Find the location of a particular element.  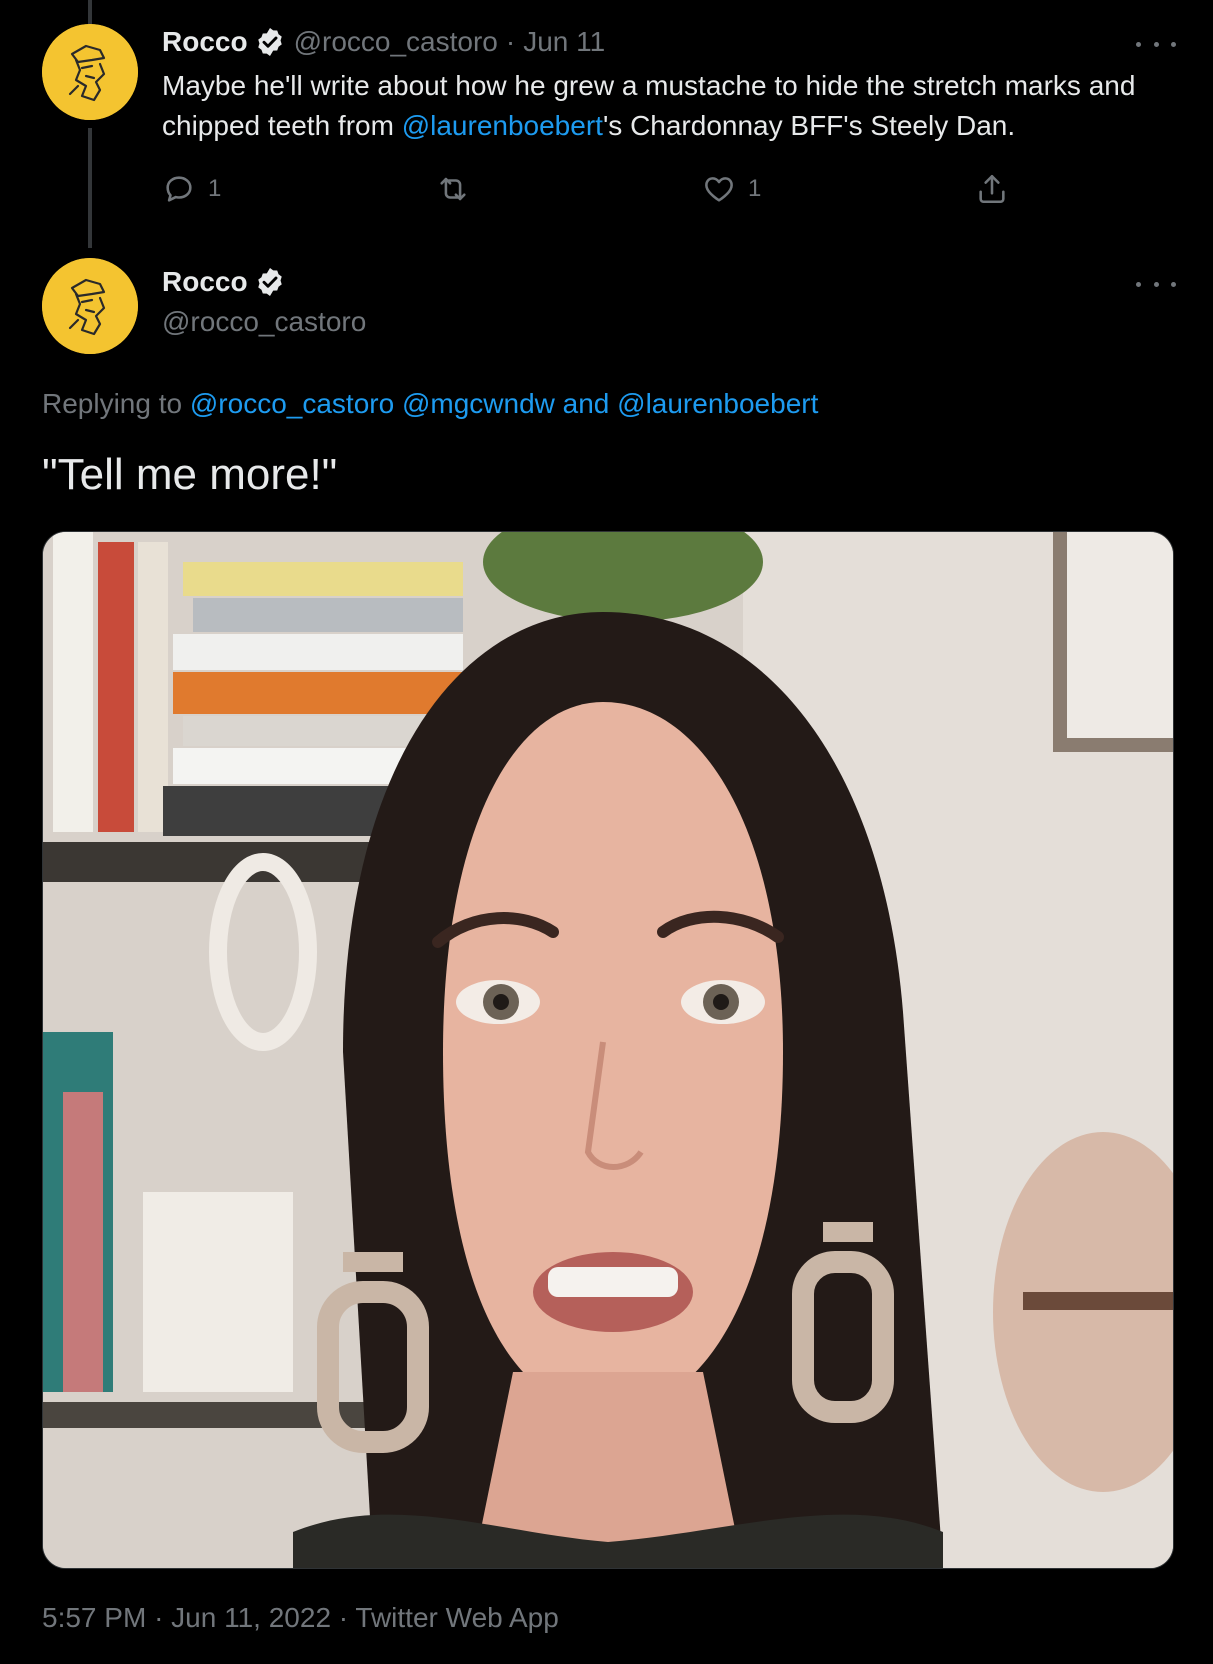

reply-button: 1 is located at coordinates (191, 189).